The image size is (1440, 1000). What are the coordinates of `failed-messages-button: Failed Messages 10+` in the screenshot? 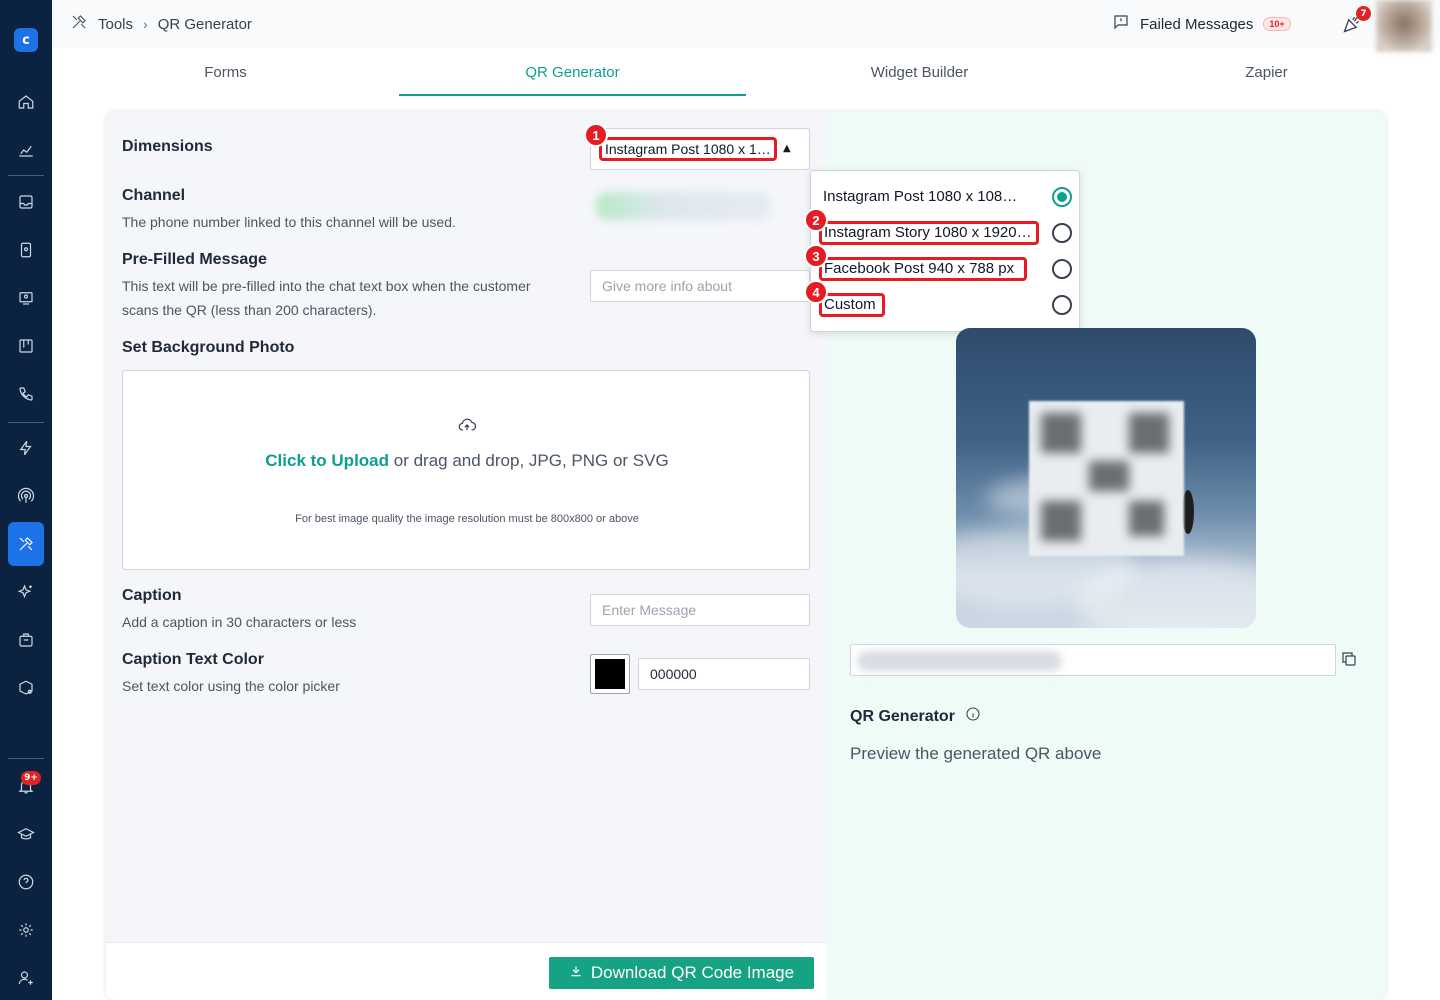 It's located at (1201, 24).